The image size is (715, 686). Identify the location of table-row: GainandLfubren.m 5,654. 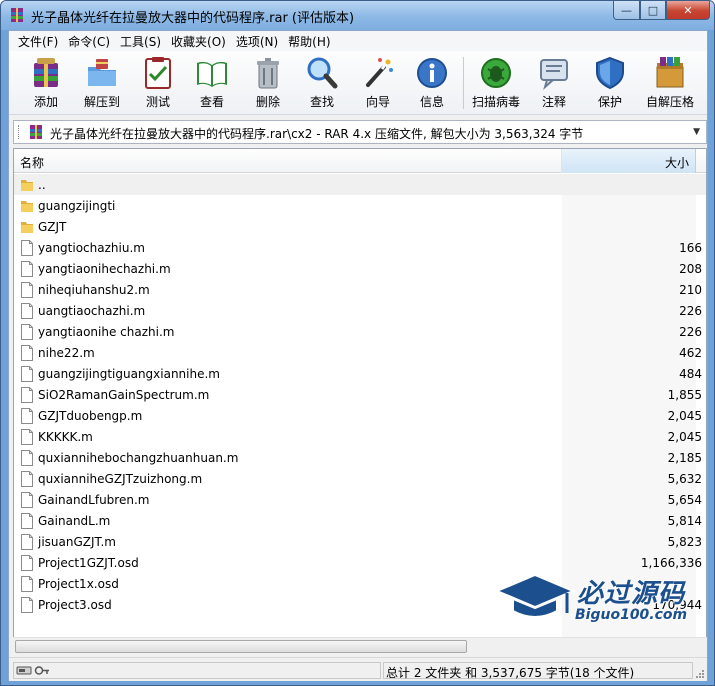
(360, 499).